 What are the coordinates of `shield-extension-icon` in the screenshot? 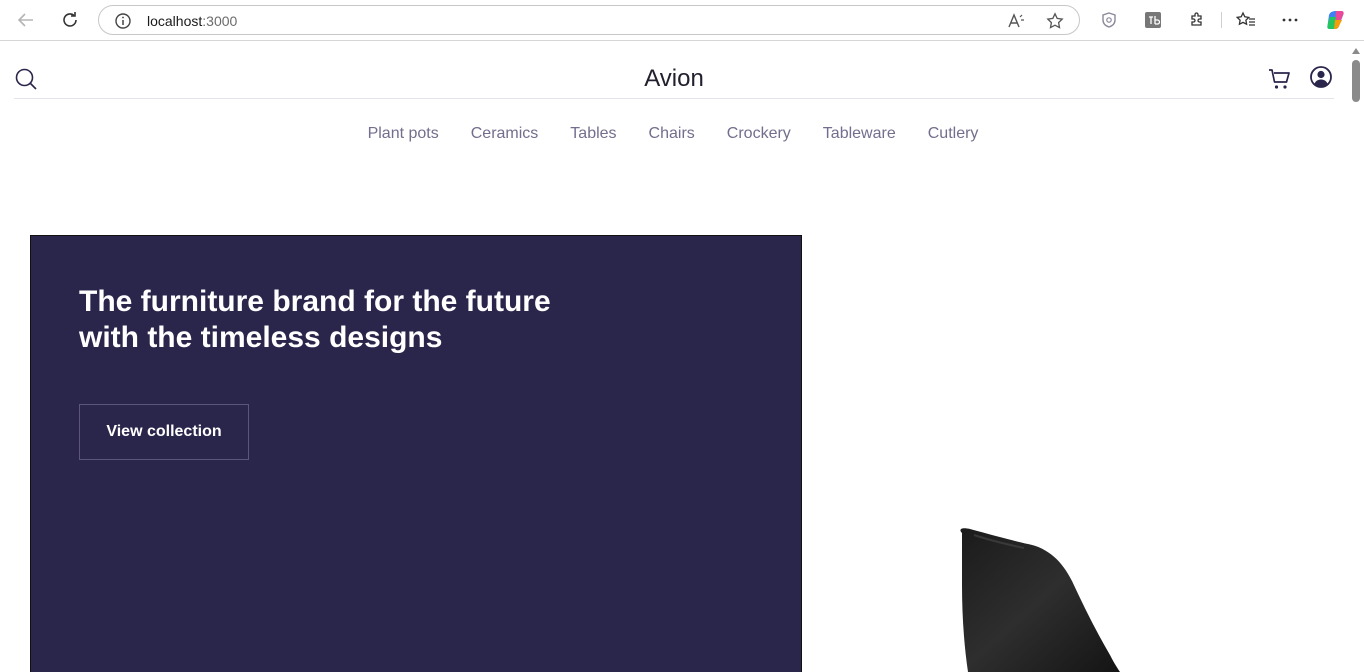 It's located at (1109, 20).